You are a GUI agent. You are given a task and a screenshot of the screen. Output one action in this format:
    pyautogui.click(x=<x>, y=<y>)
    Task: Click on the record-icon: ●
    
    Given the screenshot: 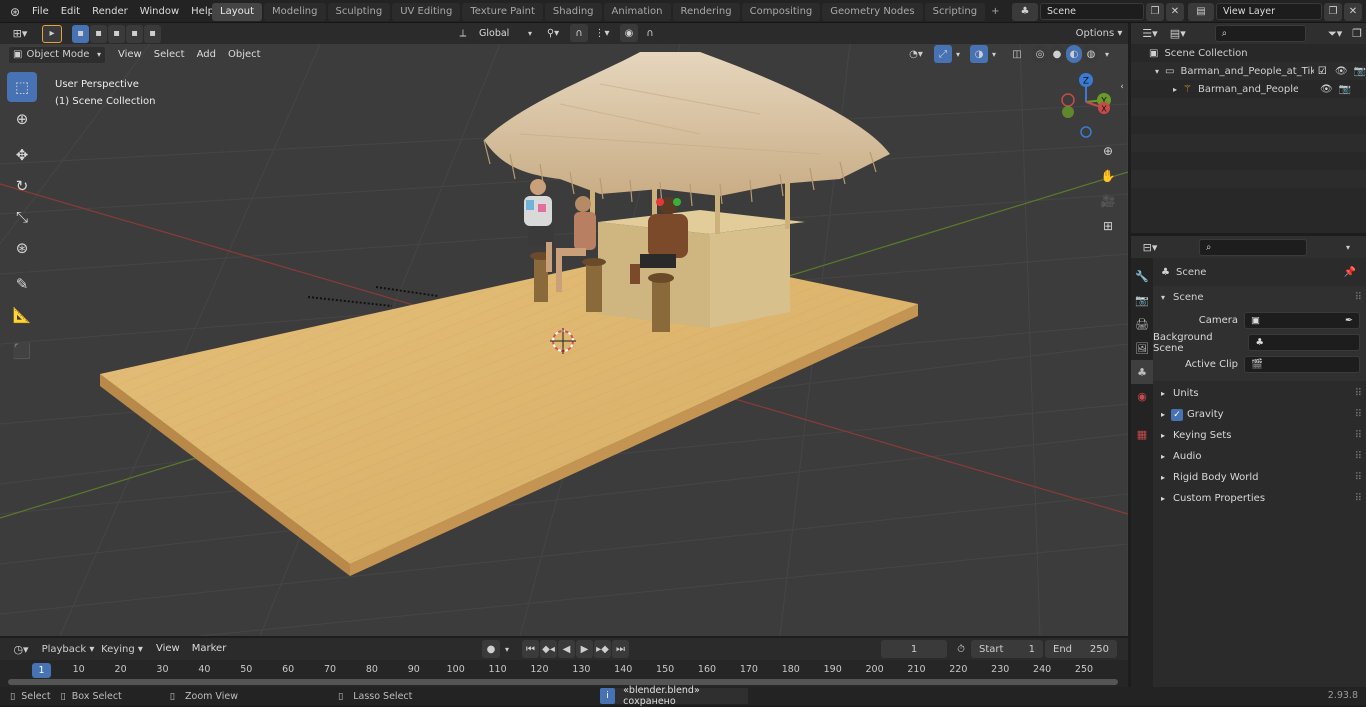 What is the action you would take?
    pyautogui.click(x=491, y=649)
    